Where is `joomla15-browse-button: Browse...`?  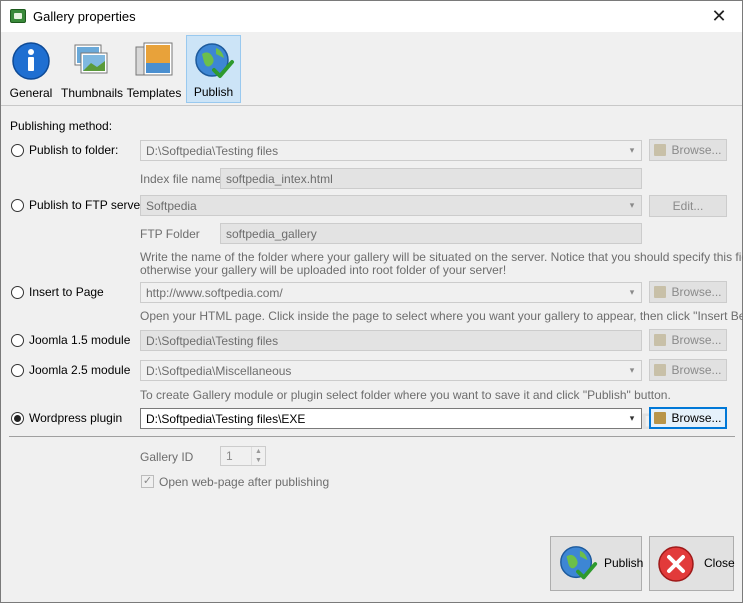 joomla15-browse-button: Browse... is located at coordinates (688, 340).